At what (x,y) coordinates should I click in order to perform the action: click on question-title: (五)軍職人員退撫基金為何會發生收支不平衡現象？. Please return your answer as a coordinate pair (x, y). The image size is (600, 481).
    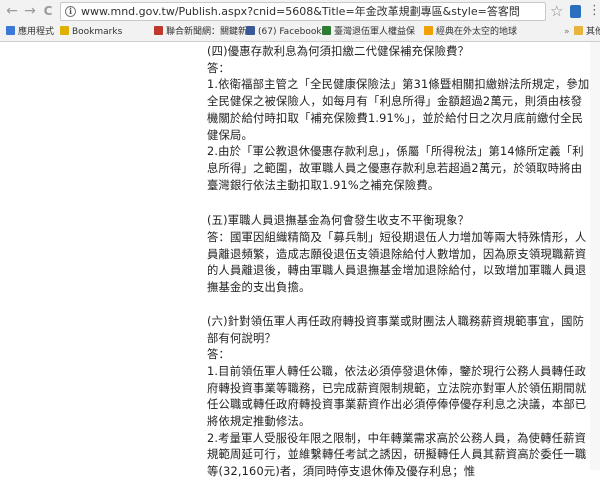
    Looking at the image, I should click on (338, 221).